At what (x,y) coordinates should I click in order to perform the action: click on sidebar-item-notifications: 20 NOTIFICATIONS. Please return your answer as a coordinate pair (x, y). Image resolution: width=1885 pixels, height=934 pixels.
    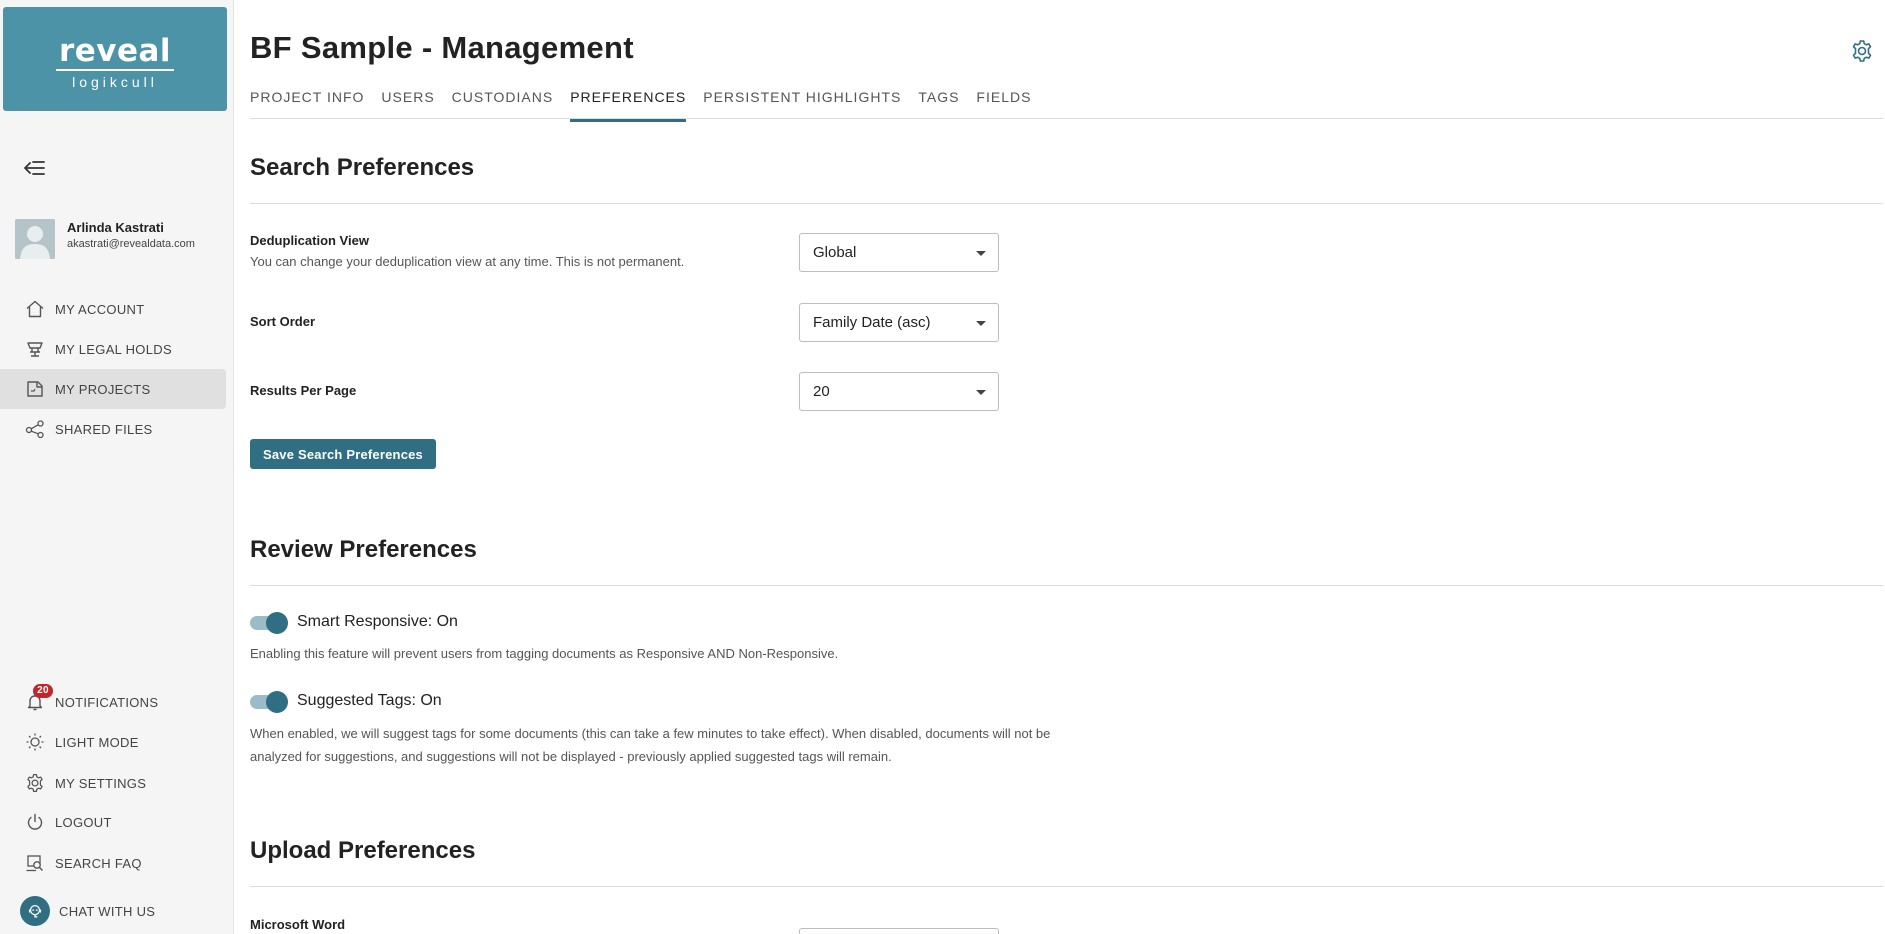
    Looking at the image, I should click on (113, 702).